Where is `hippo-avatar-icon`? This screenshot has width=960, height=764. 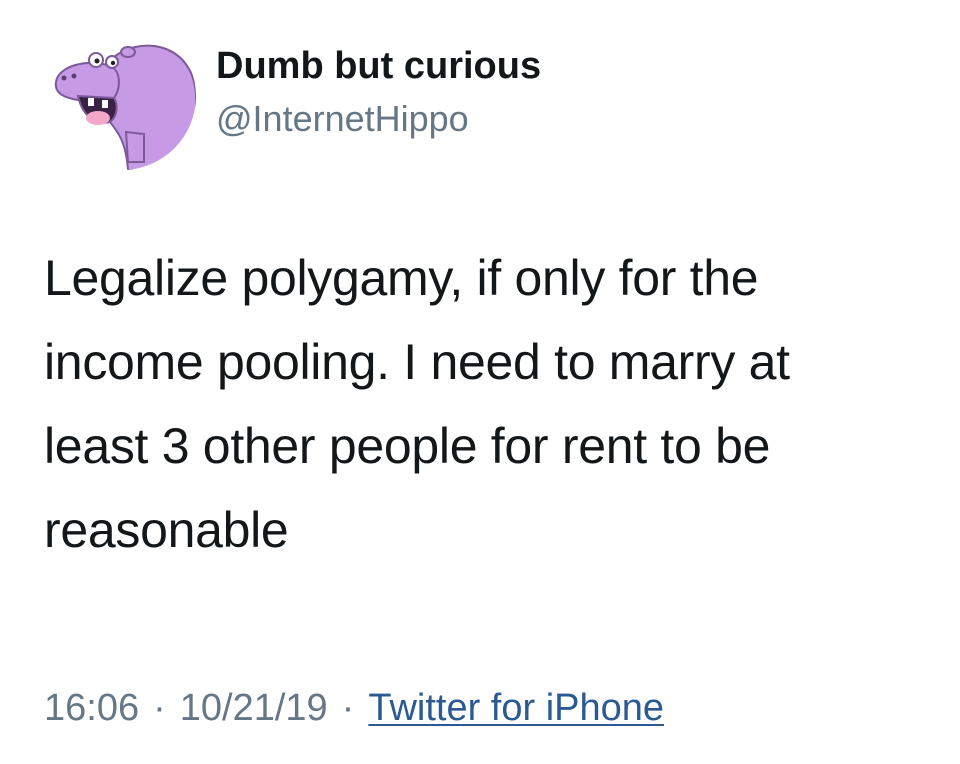
hippo-avatar-icon is located at coordinates (122, 96).